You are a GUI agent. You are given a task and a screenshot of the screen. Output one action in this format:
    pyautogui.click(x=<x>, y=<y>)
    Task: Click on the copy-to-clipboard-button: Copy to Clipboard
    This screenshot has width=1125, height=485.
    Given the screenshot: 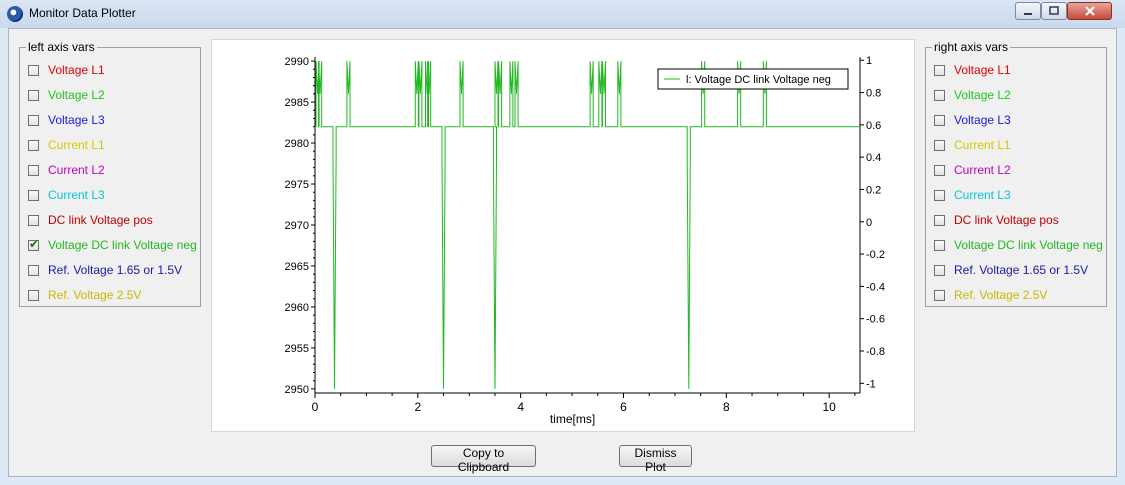 What is the action you would take?
    pyautogui.click(x=483, y=459)
    